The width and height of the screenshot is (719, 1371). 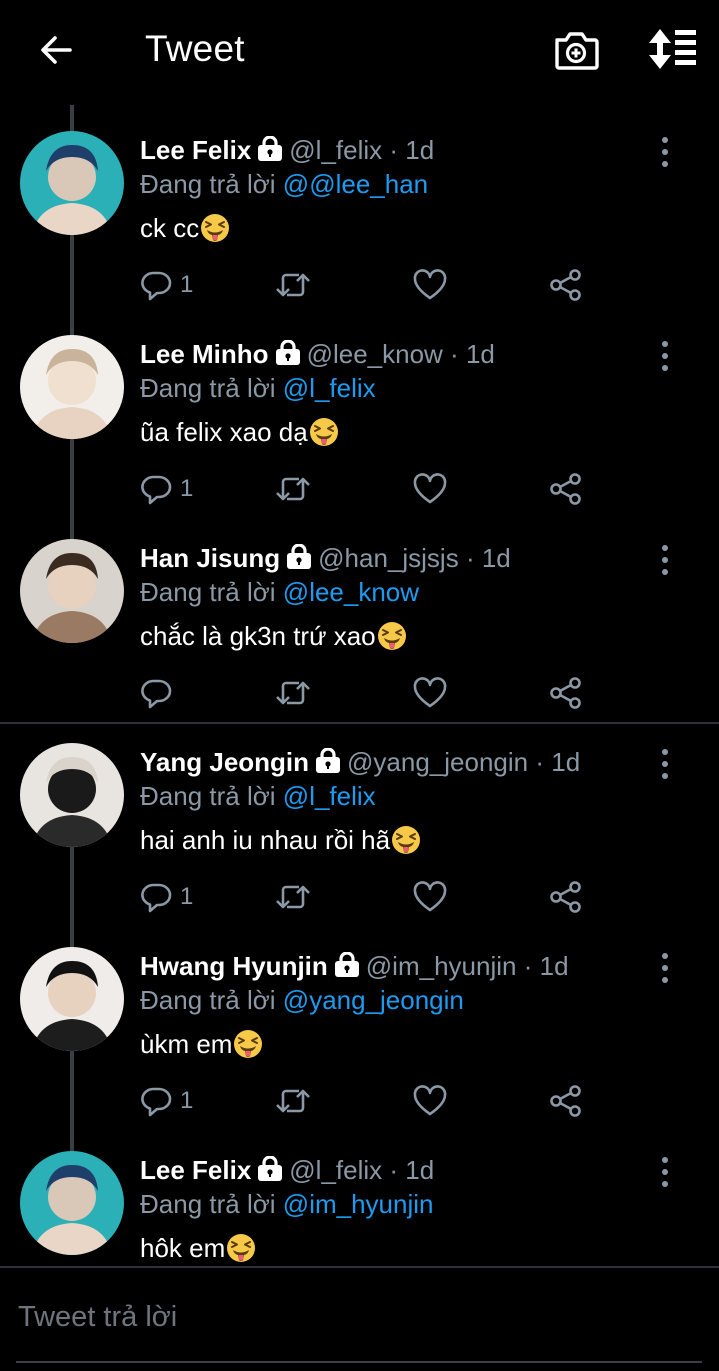 I want to click on tweet-actions: 1, so click(x=370, y=1101).